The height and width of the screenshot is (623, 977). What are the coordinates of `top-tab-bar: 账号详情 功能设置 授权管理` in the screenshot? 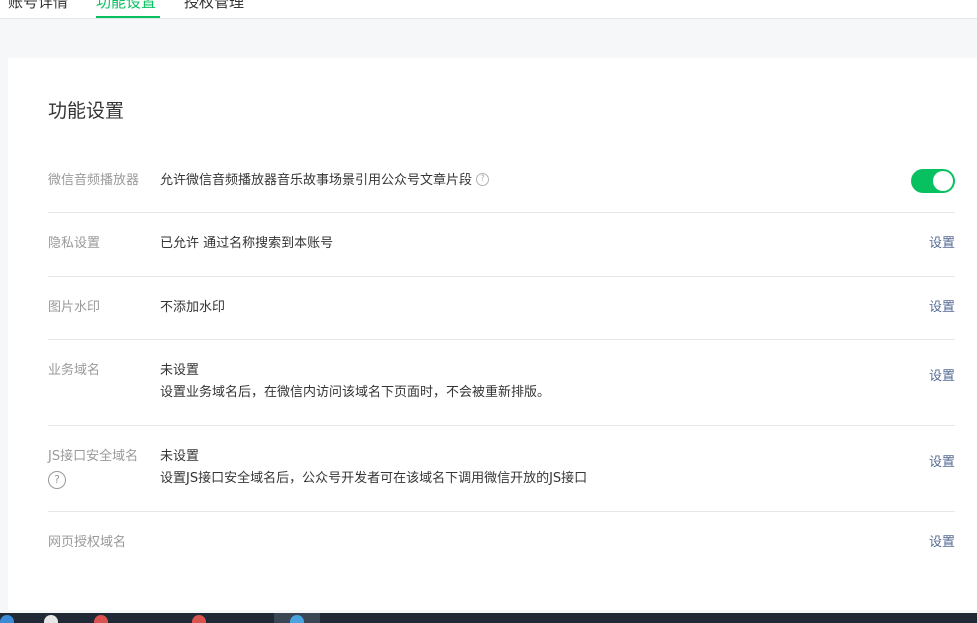 It's located at (488, 9).